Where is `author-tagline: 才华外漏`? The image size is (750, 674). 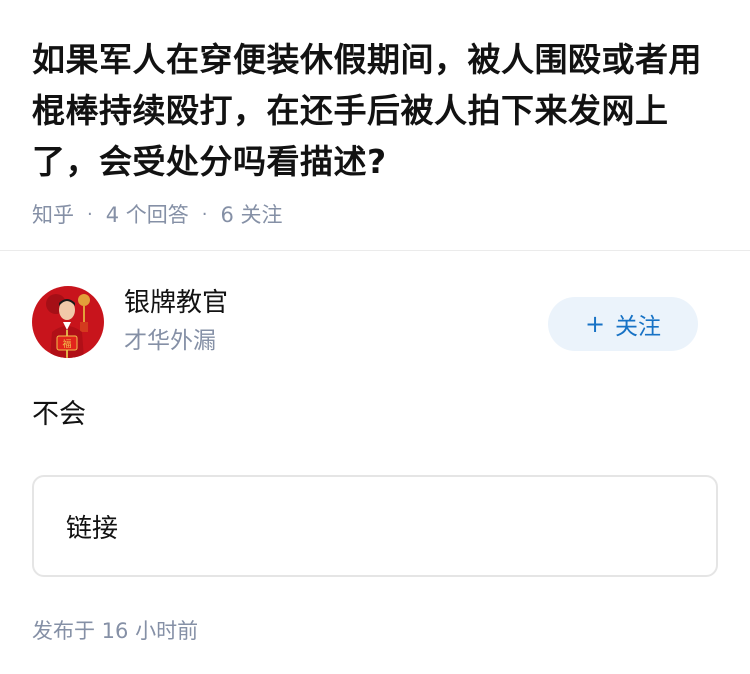 author-tagline: 才华外漏 is located at coordinates (170, 341).